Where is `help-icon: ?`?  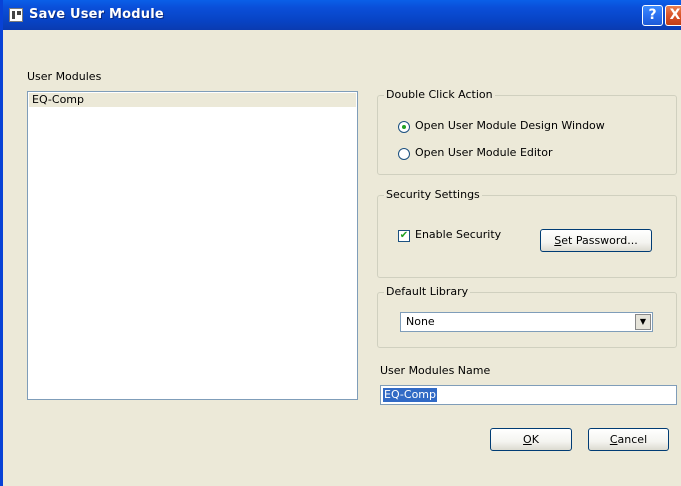 help-icon: ? is located at coordinates (652, 15).